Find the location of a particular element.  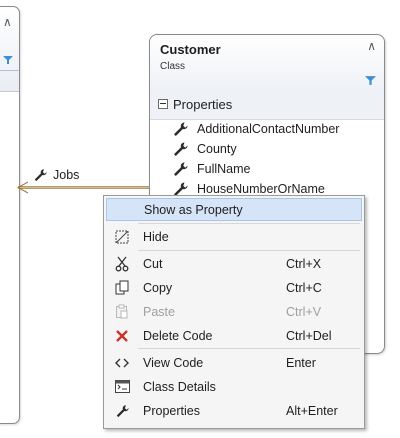

menu-item-shortcut: Ctrl+C is located at coordinates (304, 287).